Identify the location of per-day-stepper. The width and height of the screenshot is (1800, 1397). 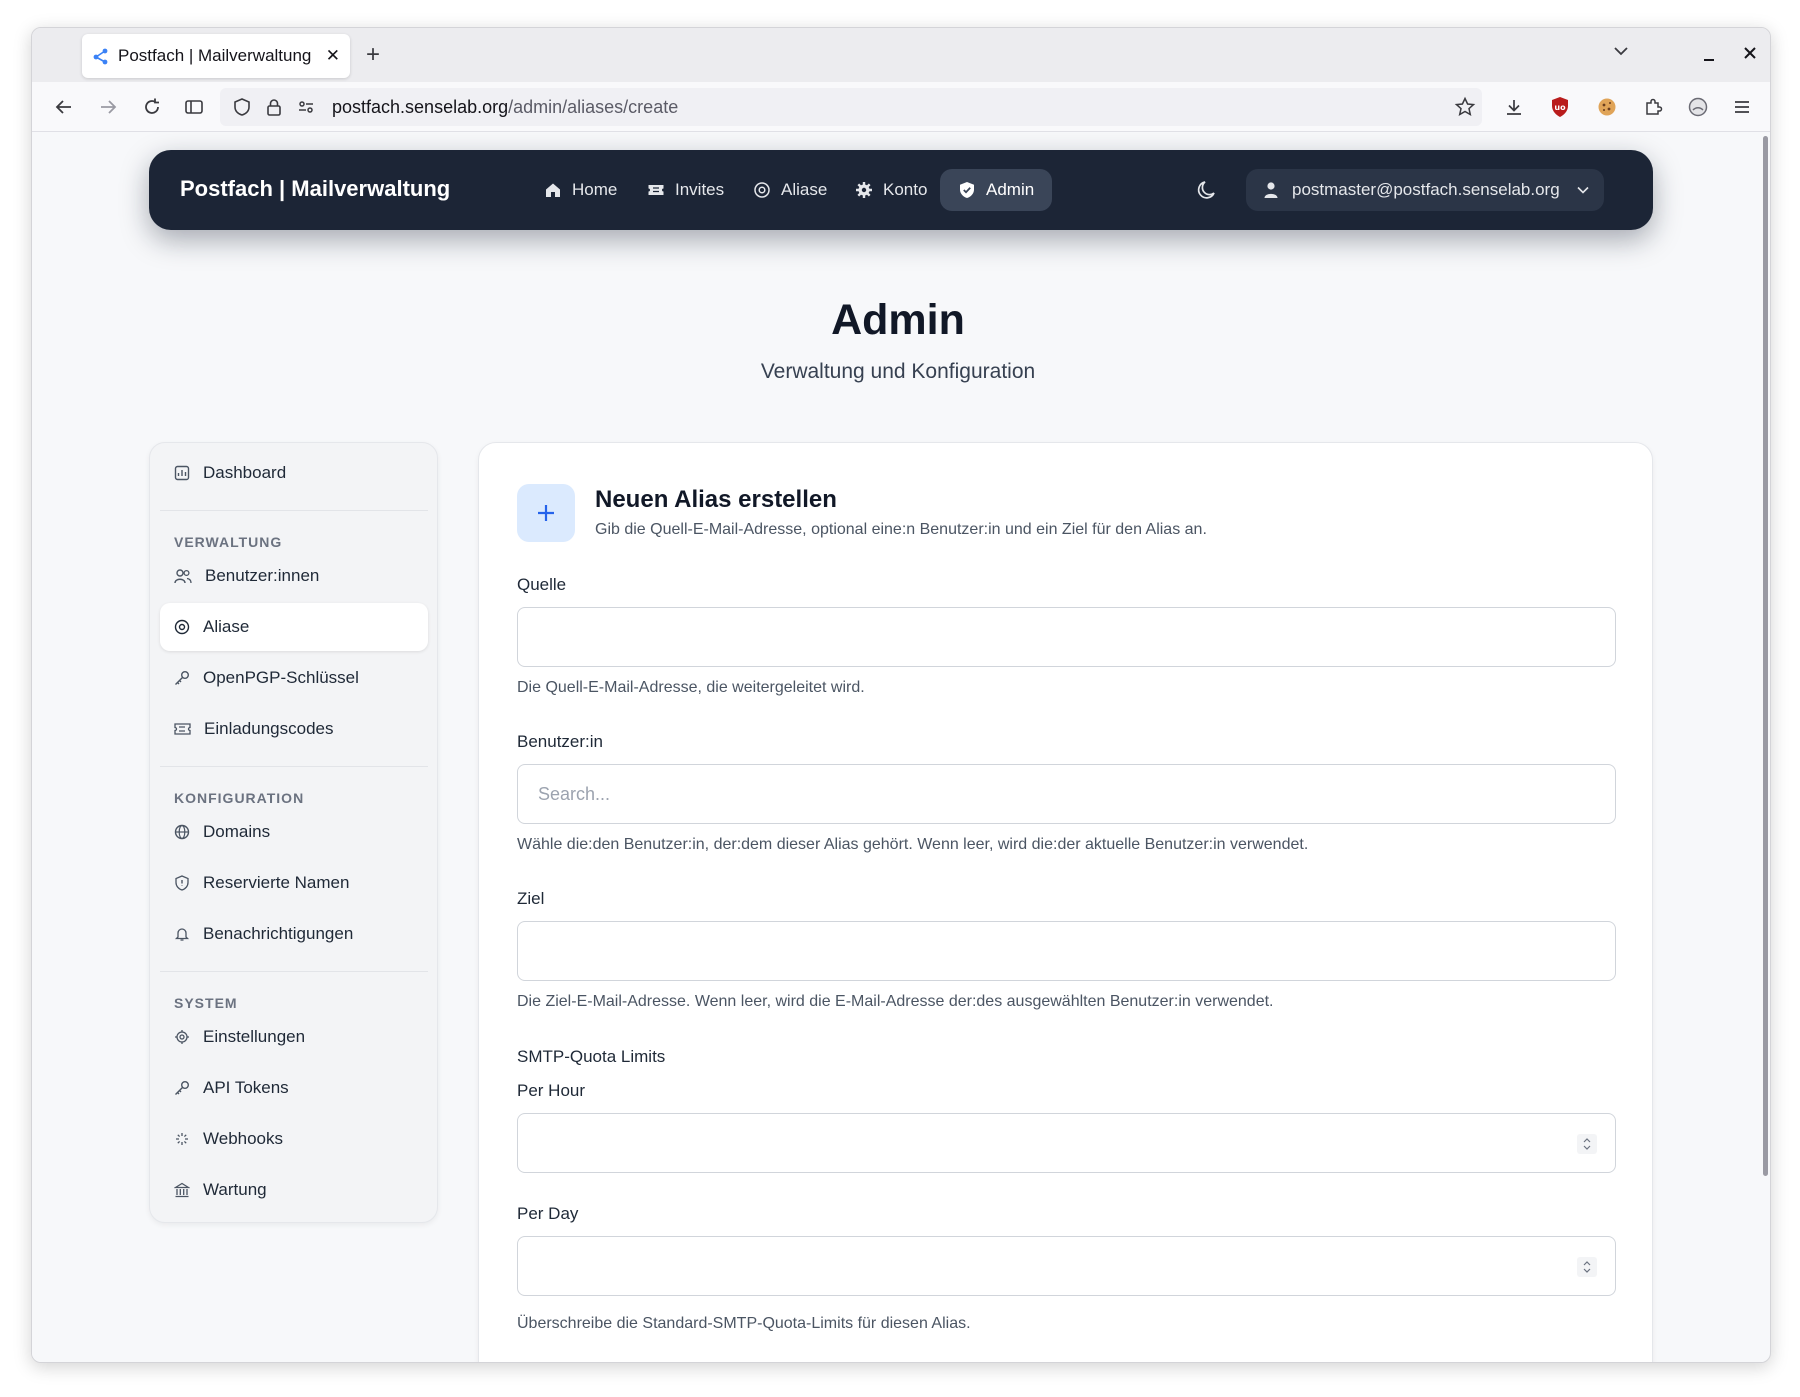
(1587, 1267).